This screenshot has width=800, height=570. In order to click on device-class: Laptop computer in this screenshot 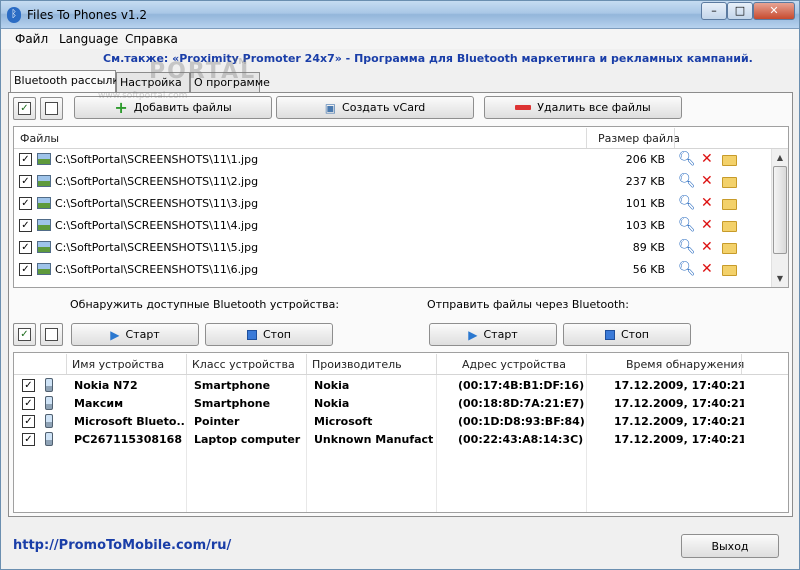, I will do `click(247, 439)`.